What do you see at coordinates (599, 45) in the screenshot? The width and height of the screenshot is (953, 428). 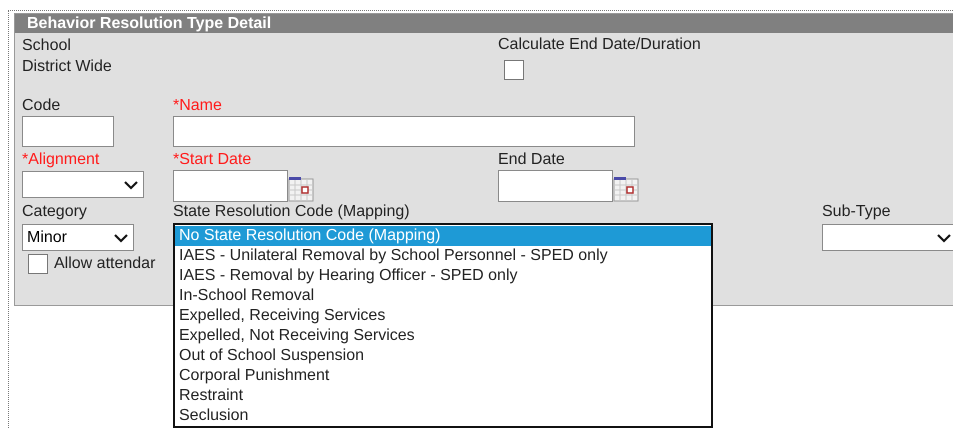 I see `field-label: Calculate End Date/Duration` at bounding box center [599, 45].